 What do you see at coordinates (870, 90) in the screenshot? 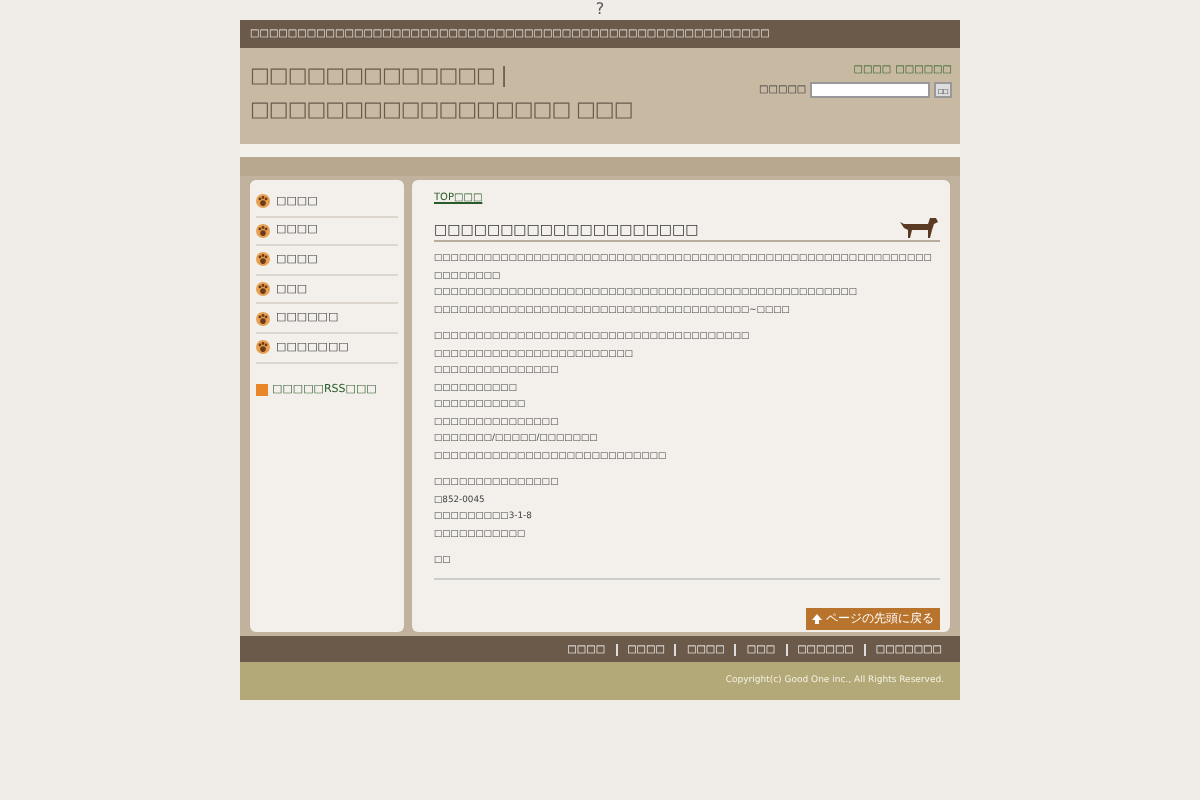
I see `search-field` at bounding box center [870, 90].